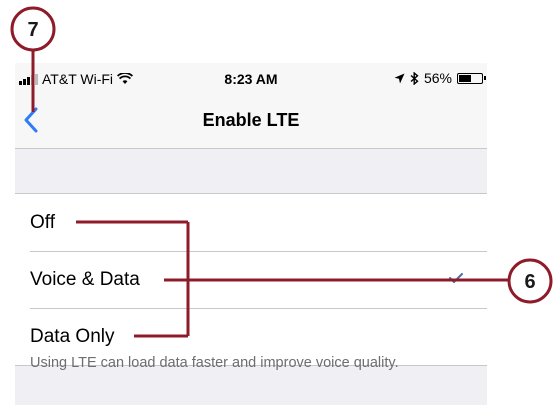 This screenshot has height=405, width=559. I want to click on status-right: 56%, so click(440, 78).